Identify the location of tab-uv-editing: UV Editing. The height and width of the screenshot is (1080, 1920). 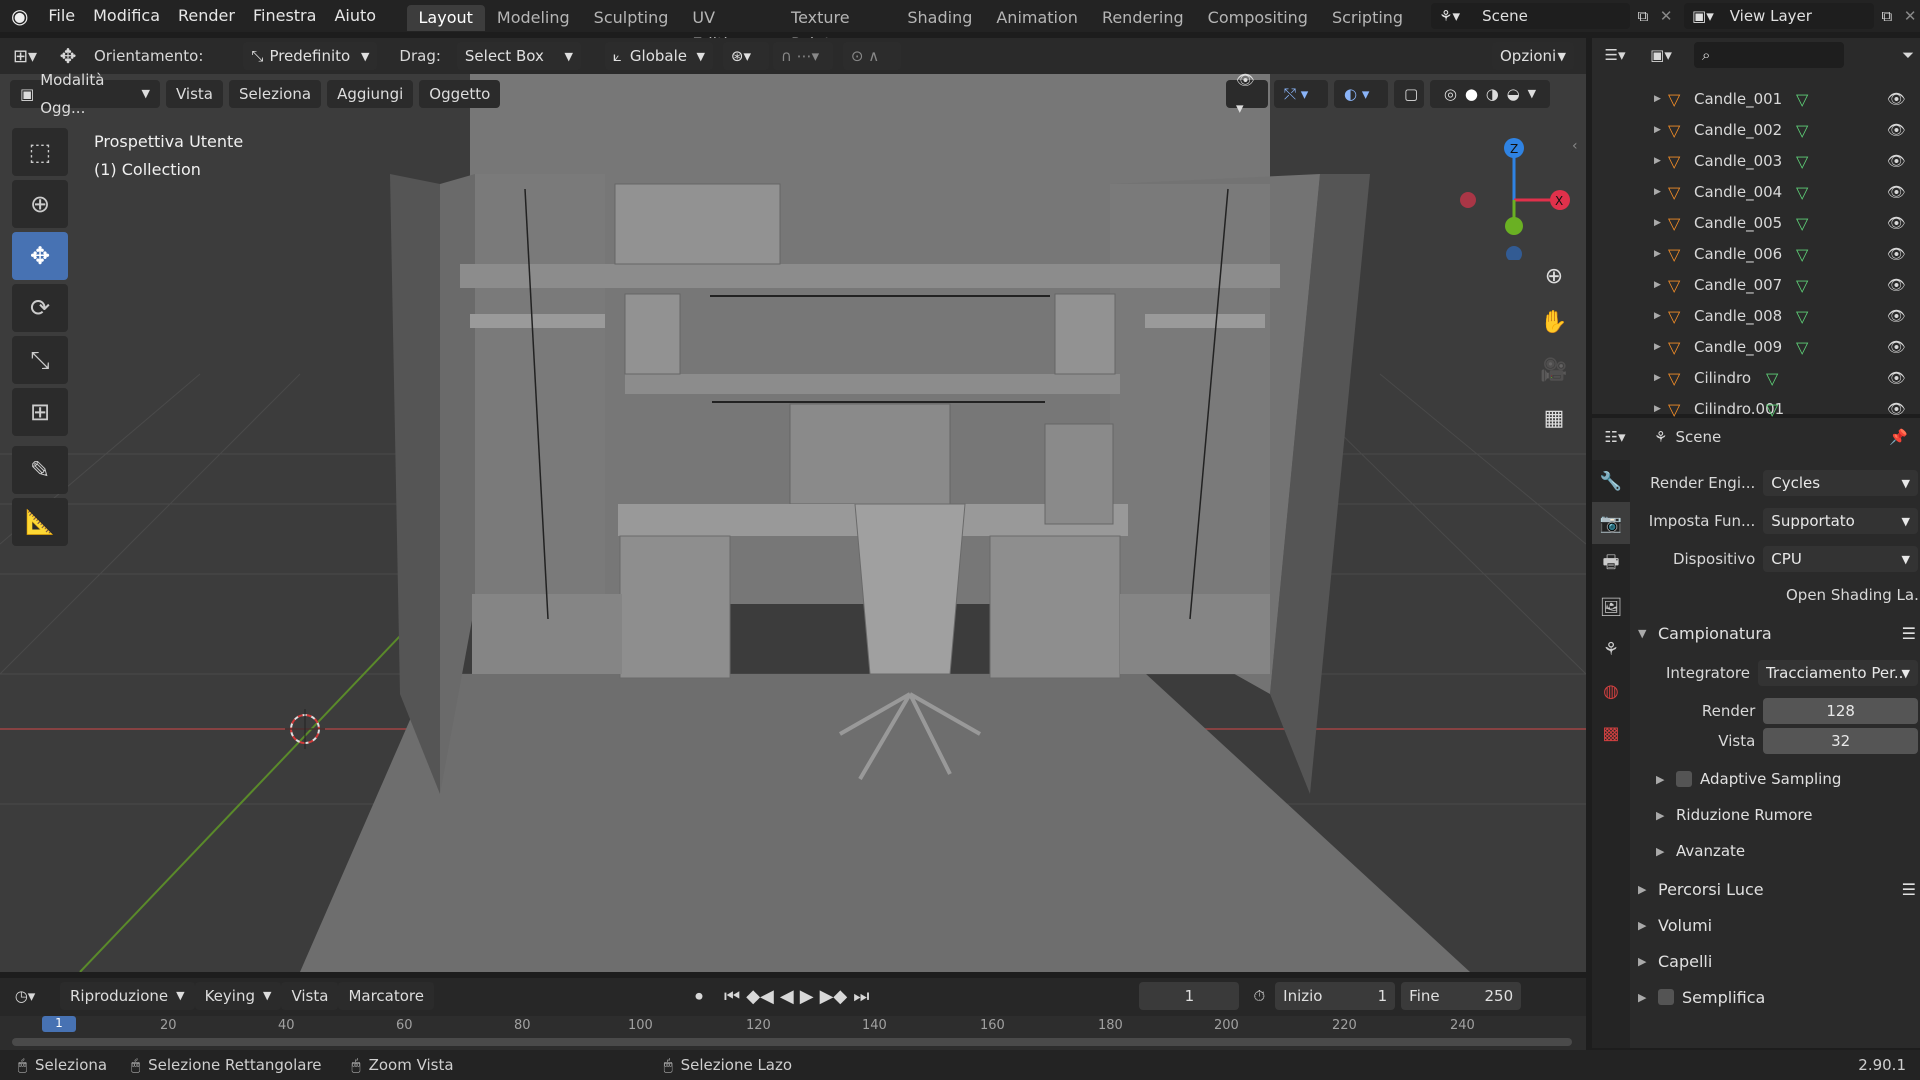
(729, 29).